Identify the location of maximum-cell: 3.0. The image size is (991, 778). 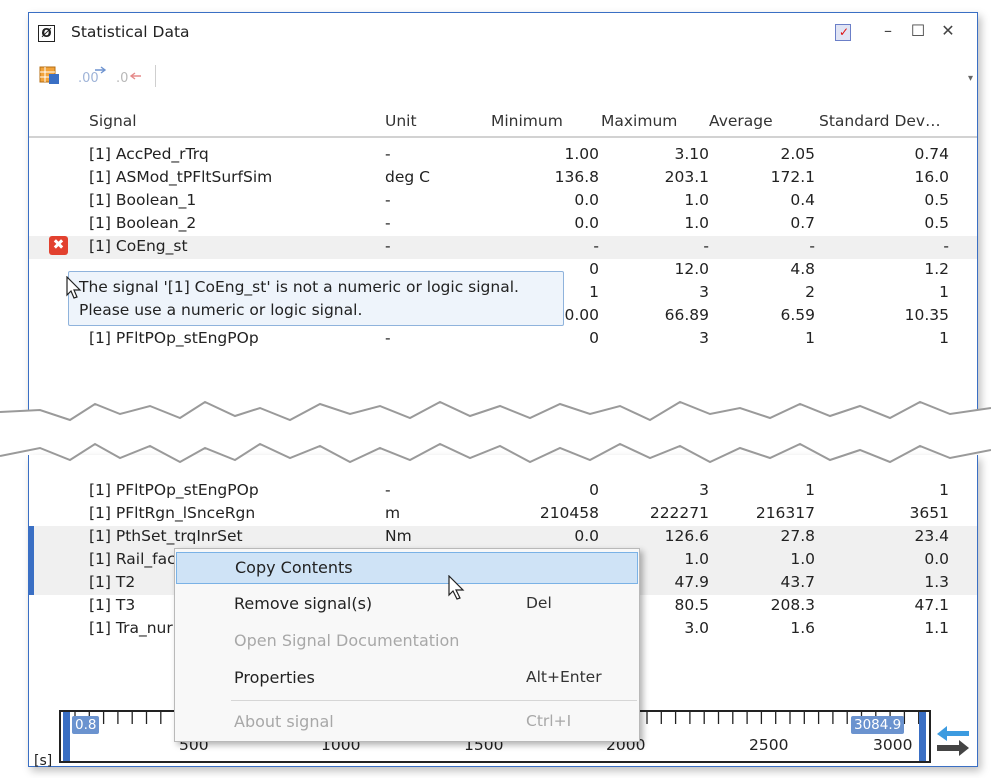
(696, 628).